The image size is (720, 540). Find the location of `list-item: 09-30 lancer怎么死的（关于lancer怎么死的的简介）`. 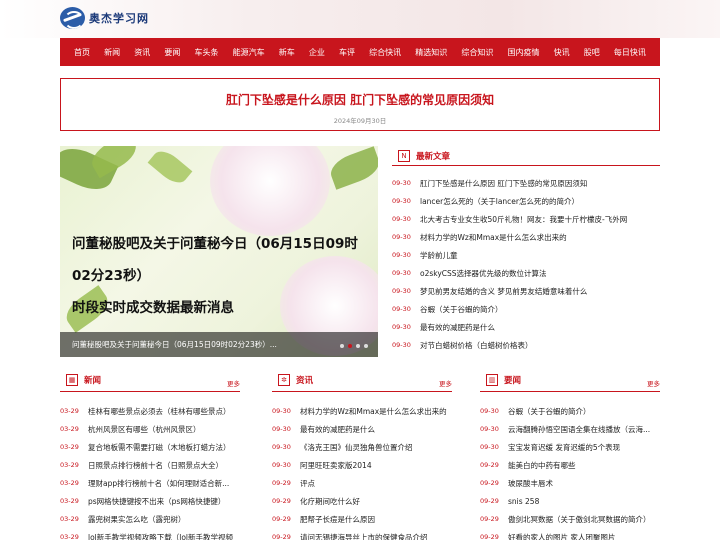

list-item: 09-30 lancer怎么死的（关于lancer怎么死的的简介） is located at coordinates (526, 201).